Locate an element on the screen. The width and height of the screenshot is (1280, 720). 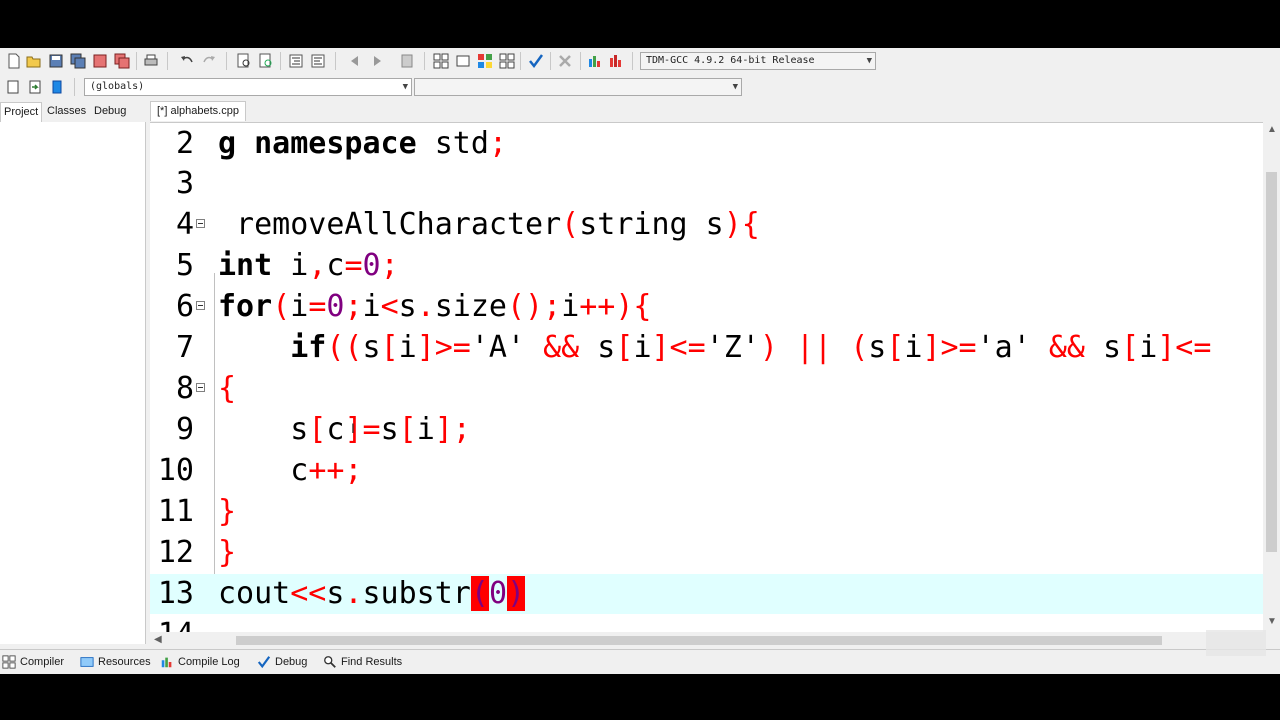
grid-icon is located at coordinates (9, 662).